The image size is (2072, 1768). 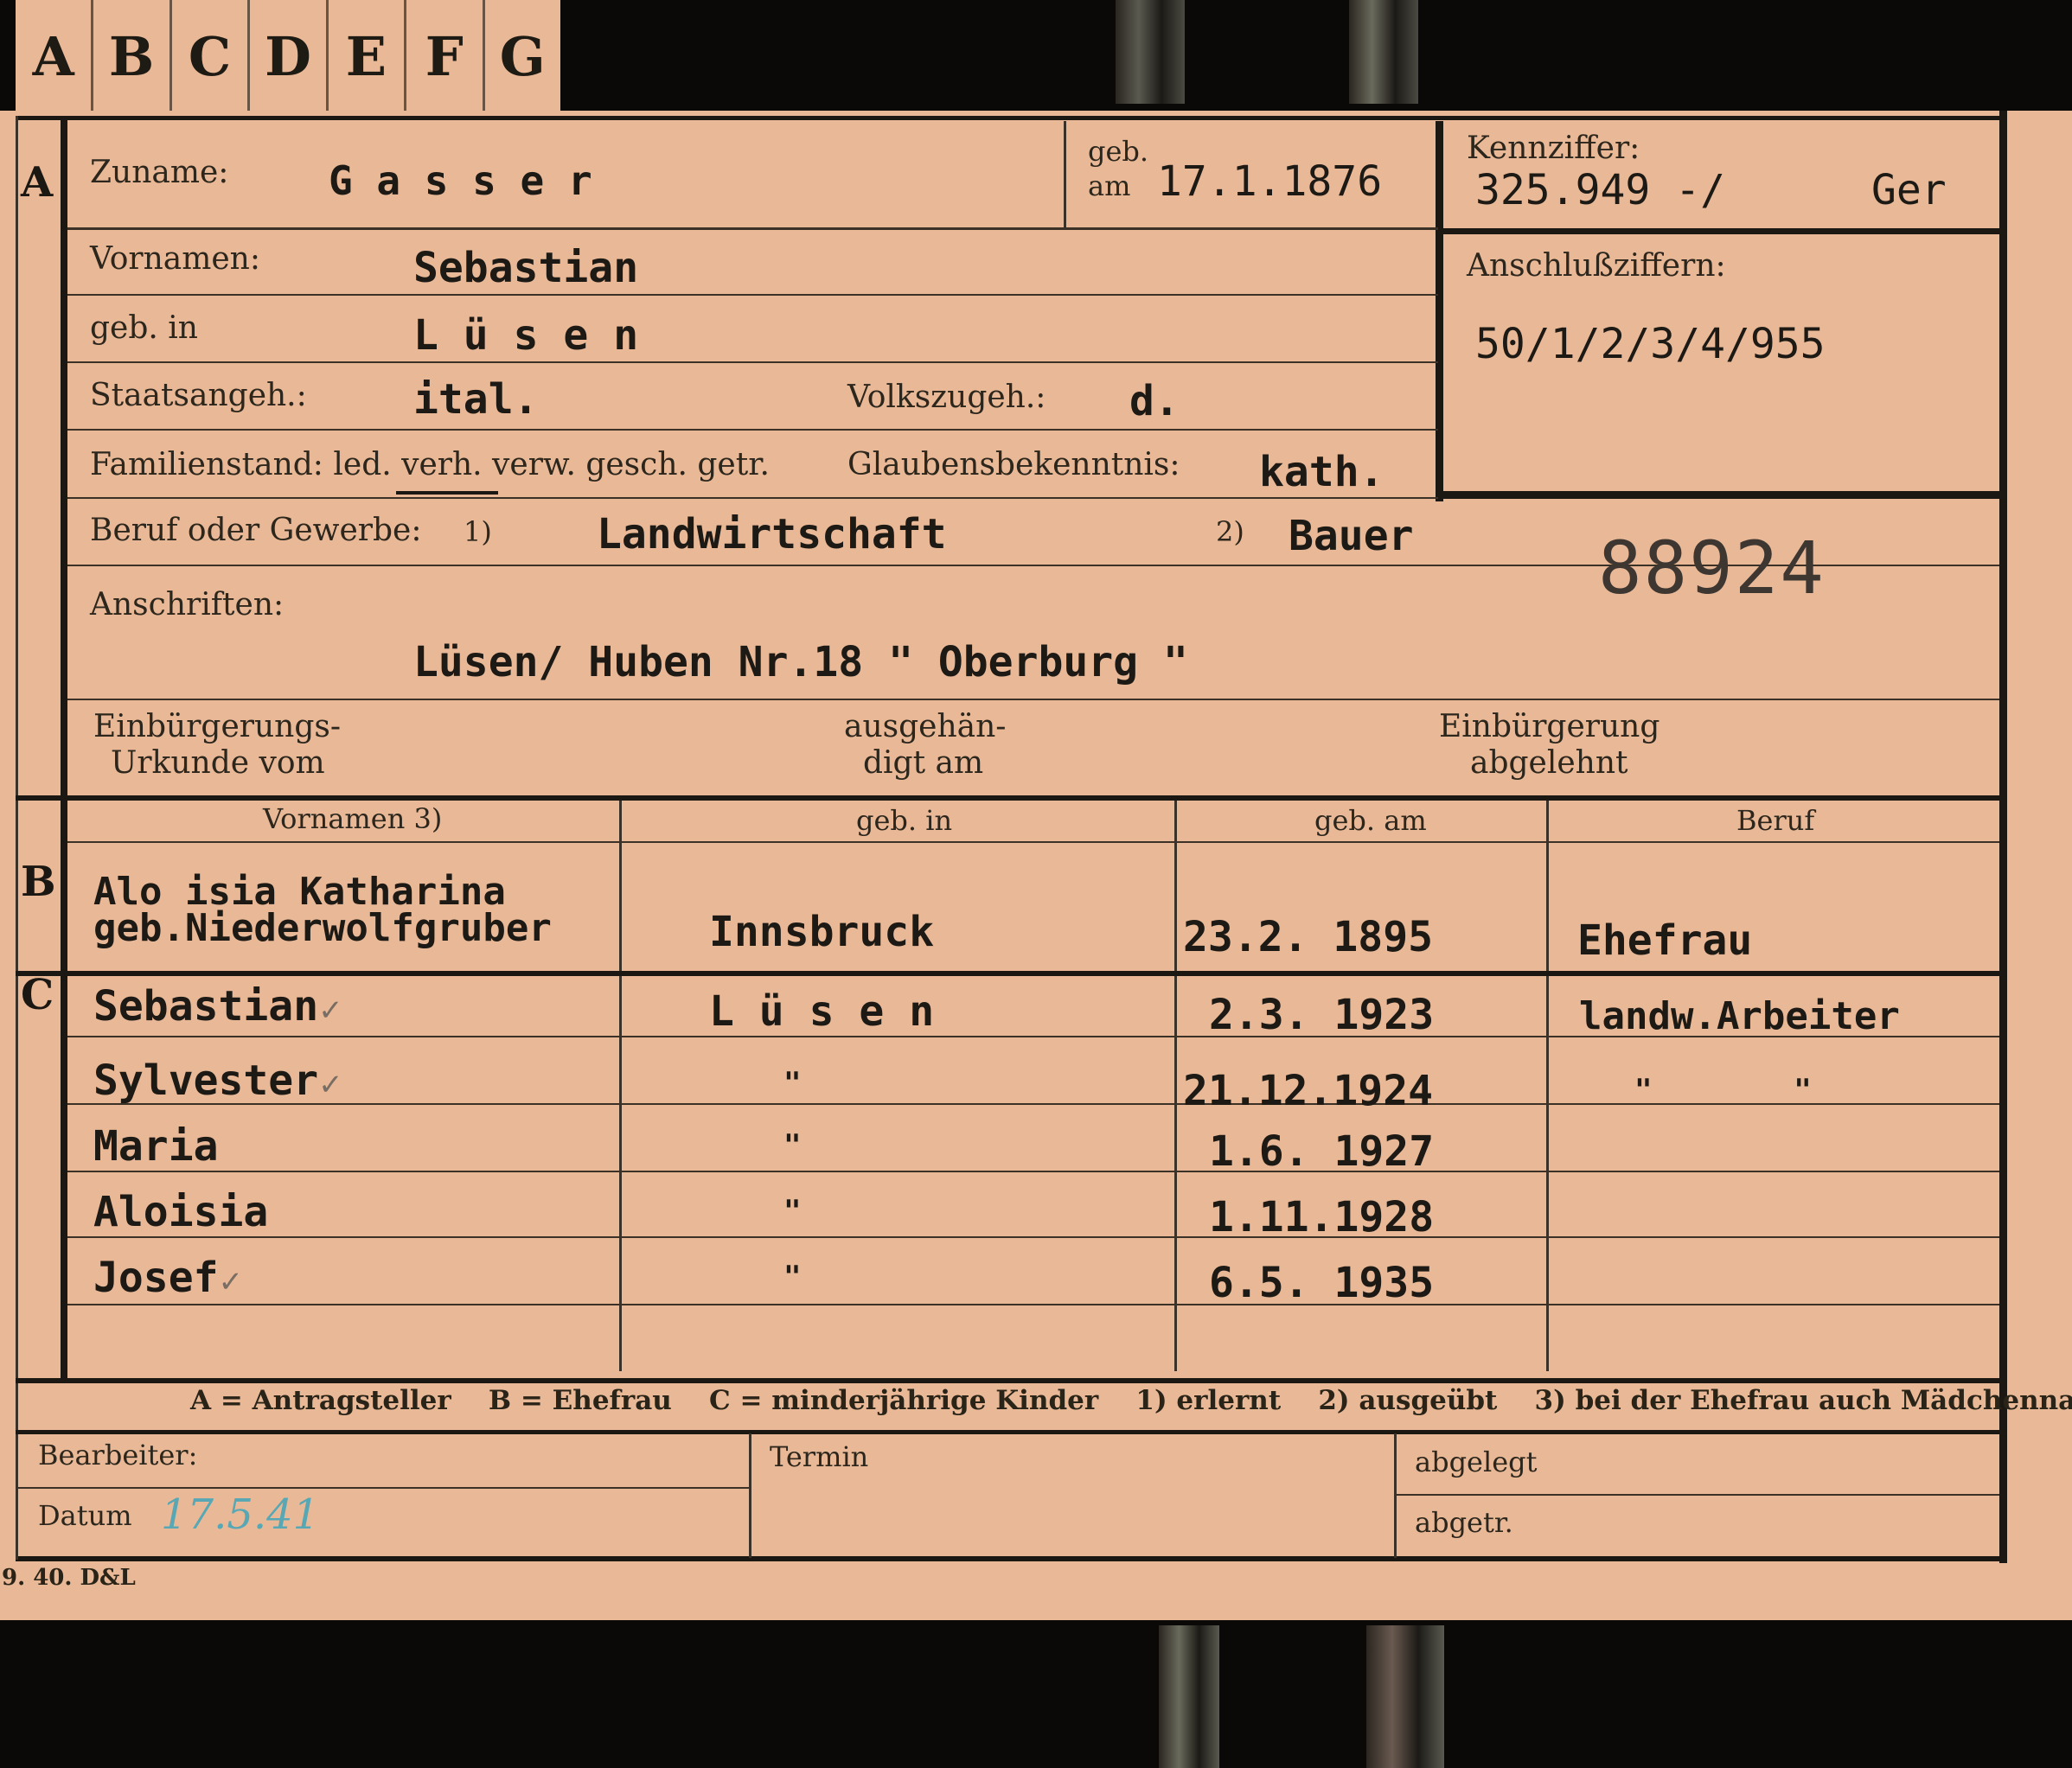 I want to click on ethnicity-value: d., so click(x=1154, y=401).